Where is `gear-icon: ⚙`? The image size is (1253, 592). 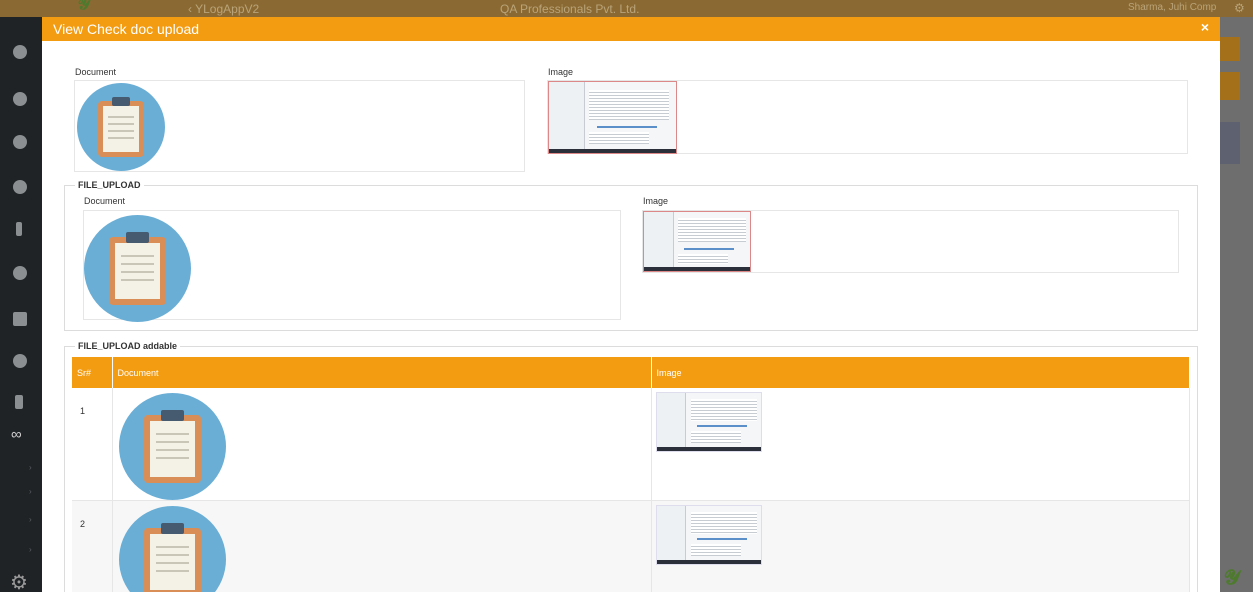
gear-icon: ⚙ is located at coordinates (19, 581).